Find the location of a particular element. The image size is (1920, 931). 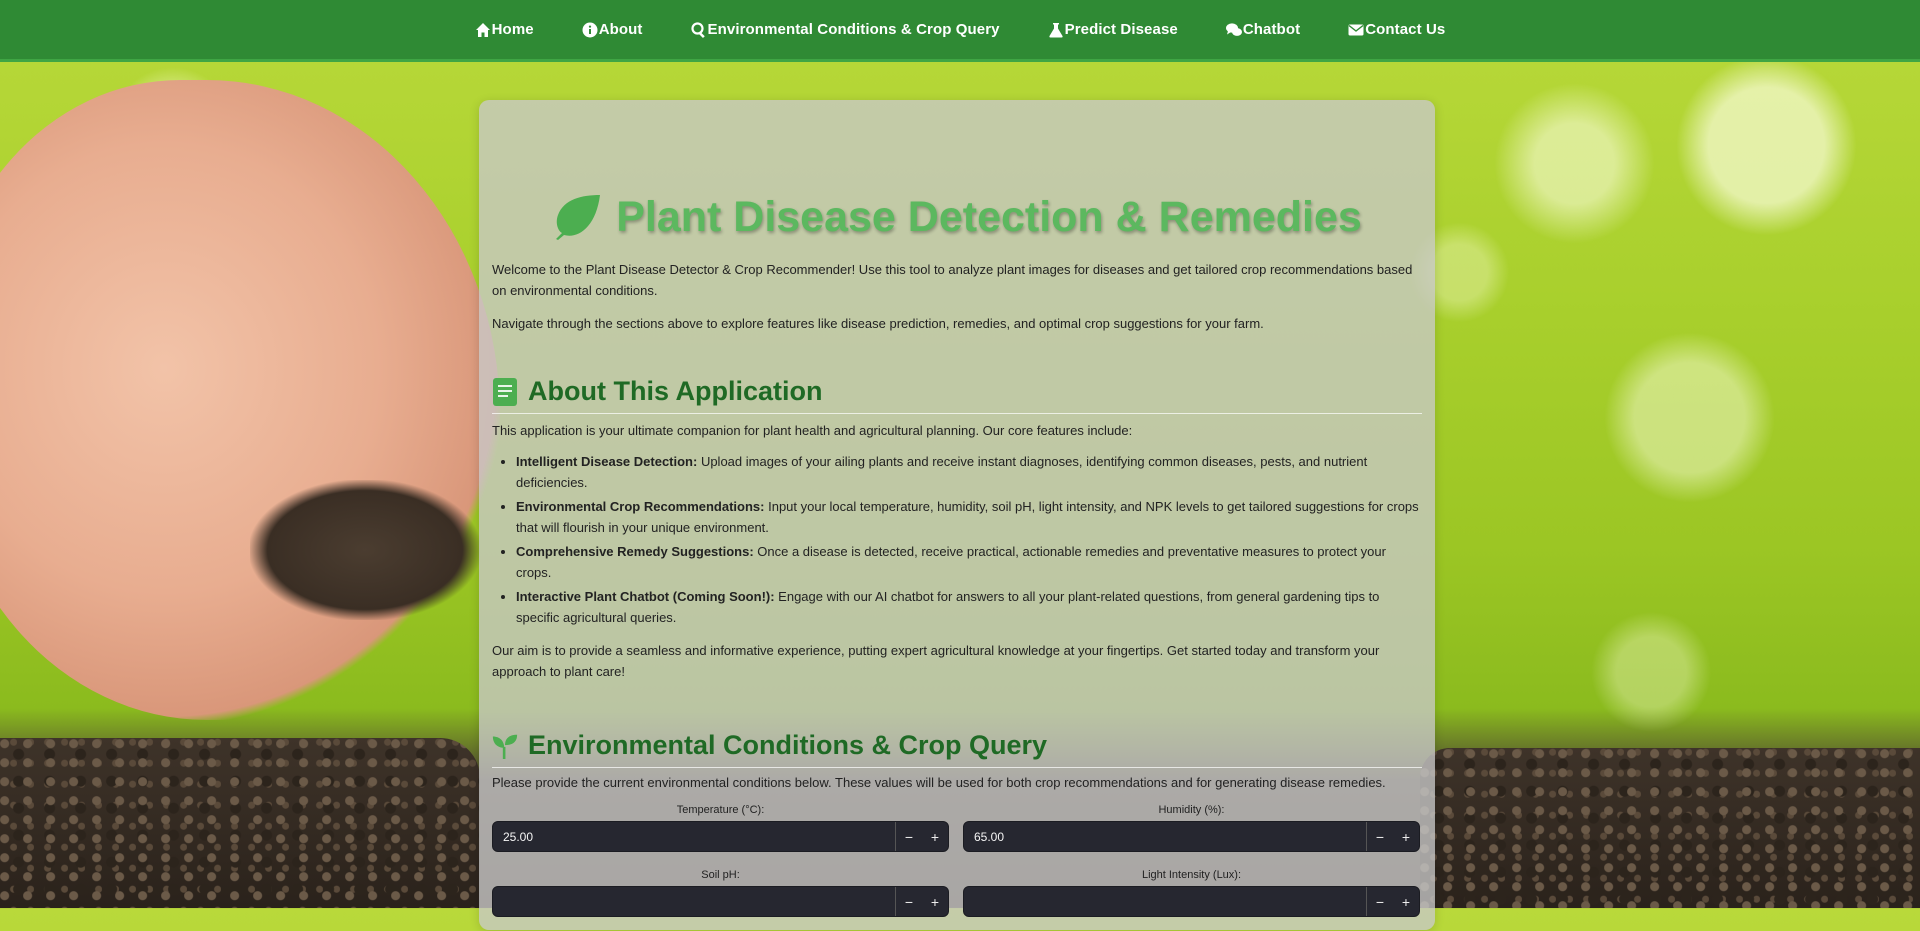

leaf-icon is located at coordinates (578, 217).